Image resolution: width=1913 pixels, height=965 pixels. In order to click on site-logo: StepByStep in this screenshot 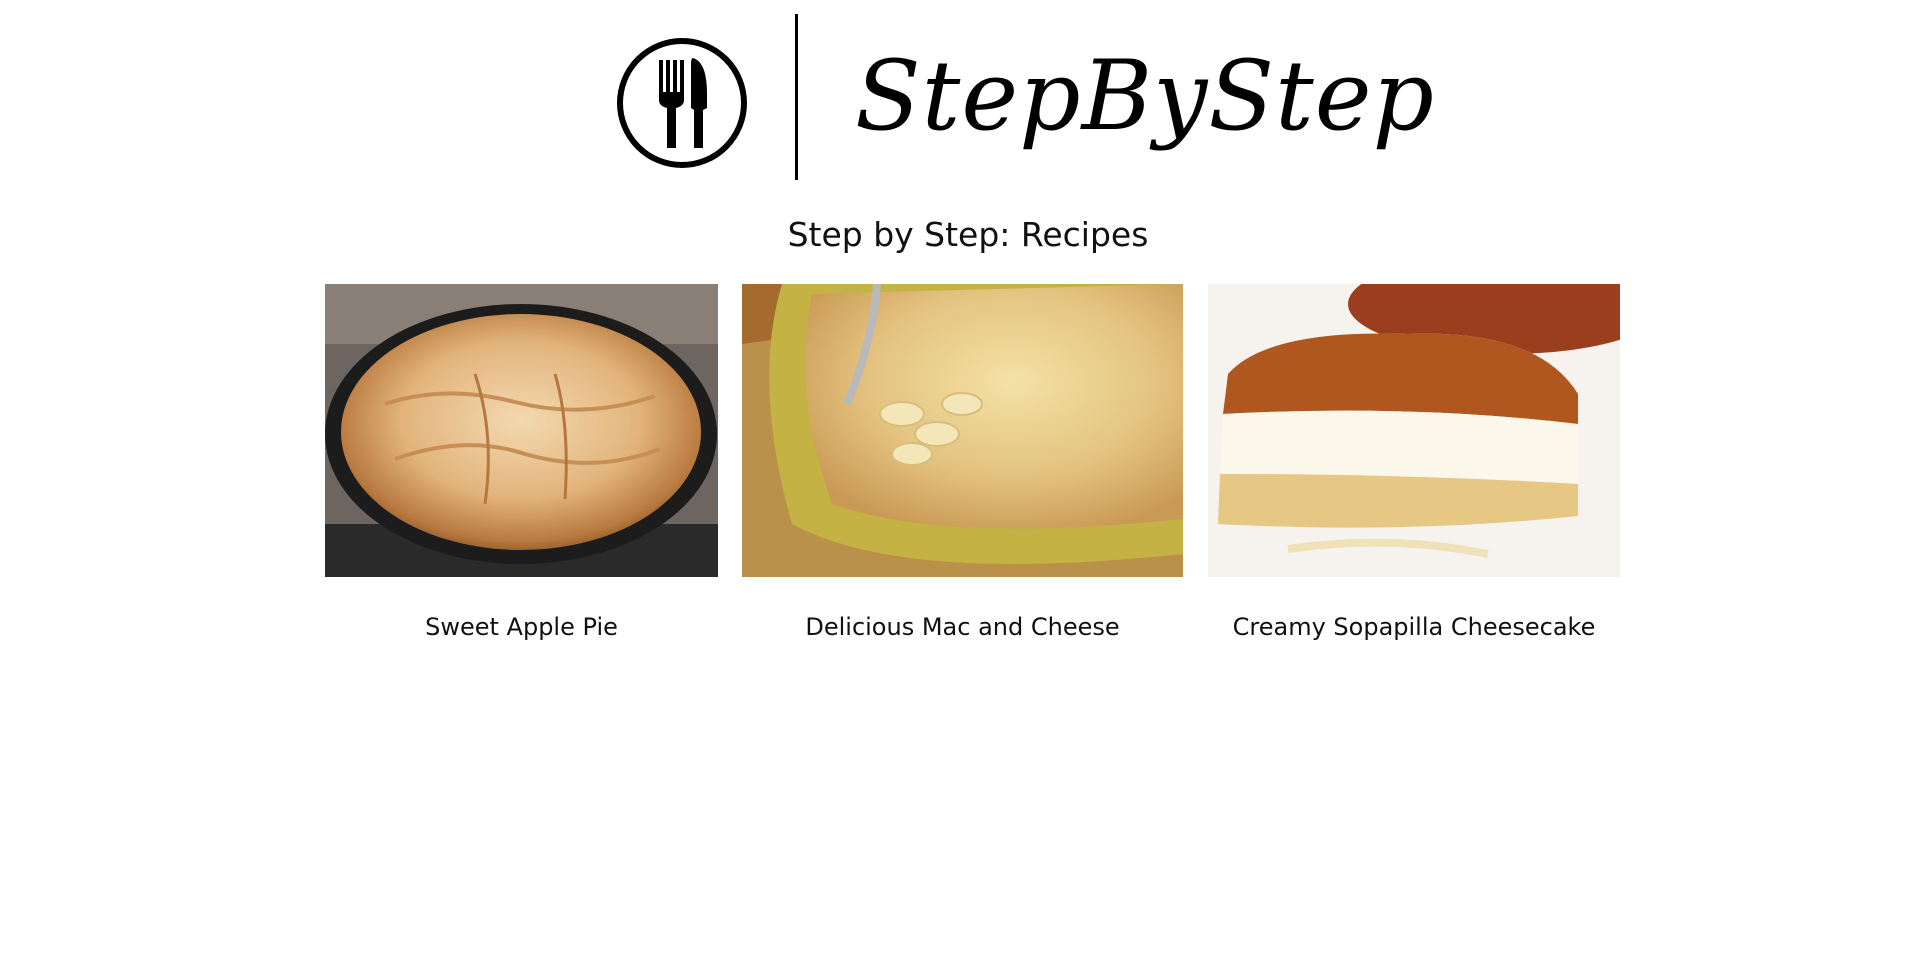, I will do `click(1024, 97)`.